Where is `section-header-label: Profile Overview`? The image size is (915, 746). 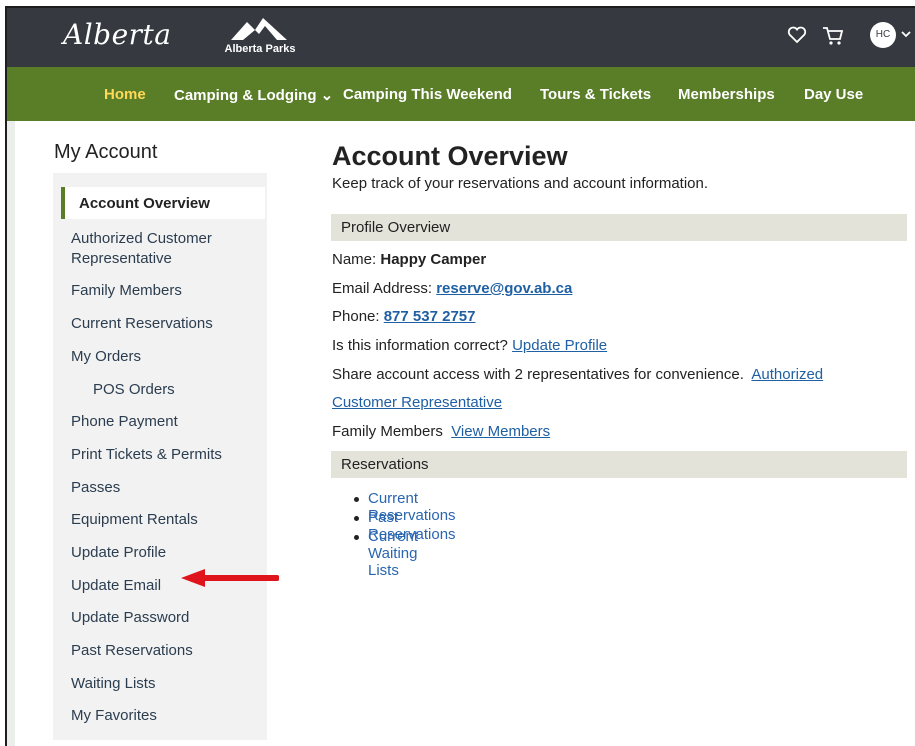
section-header-label: Profile Overview is located at coordinates (396, 227).